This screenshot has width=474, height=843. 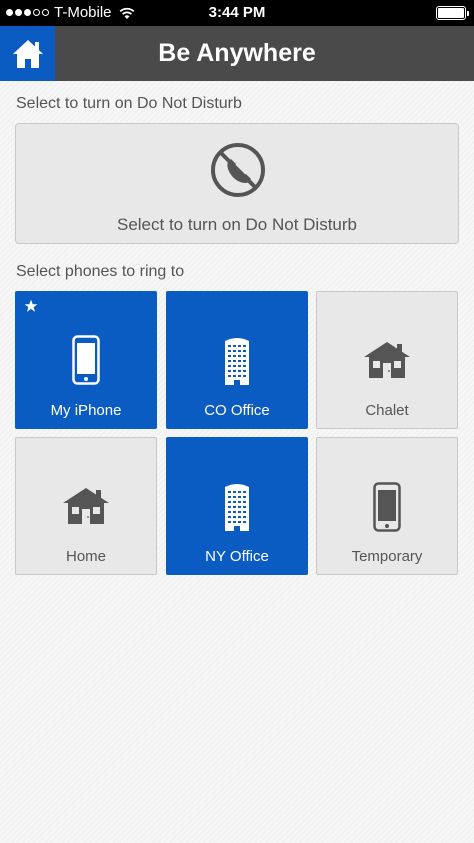 I want to click on app-header: Be Anywhere, so click(x=237, y=53).